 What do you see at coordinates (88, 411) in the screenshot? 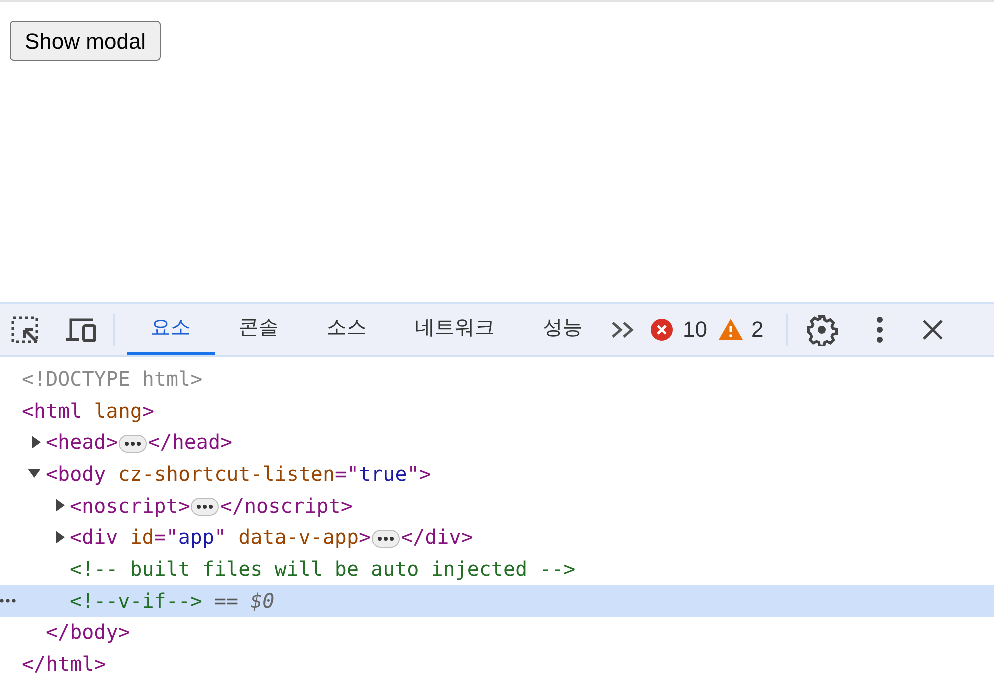
I see `dom-node-text: <html lang>` at bounding box center [88, 411].